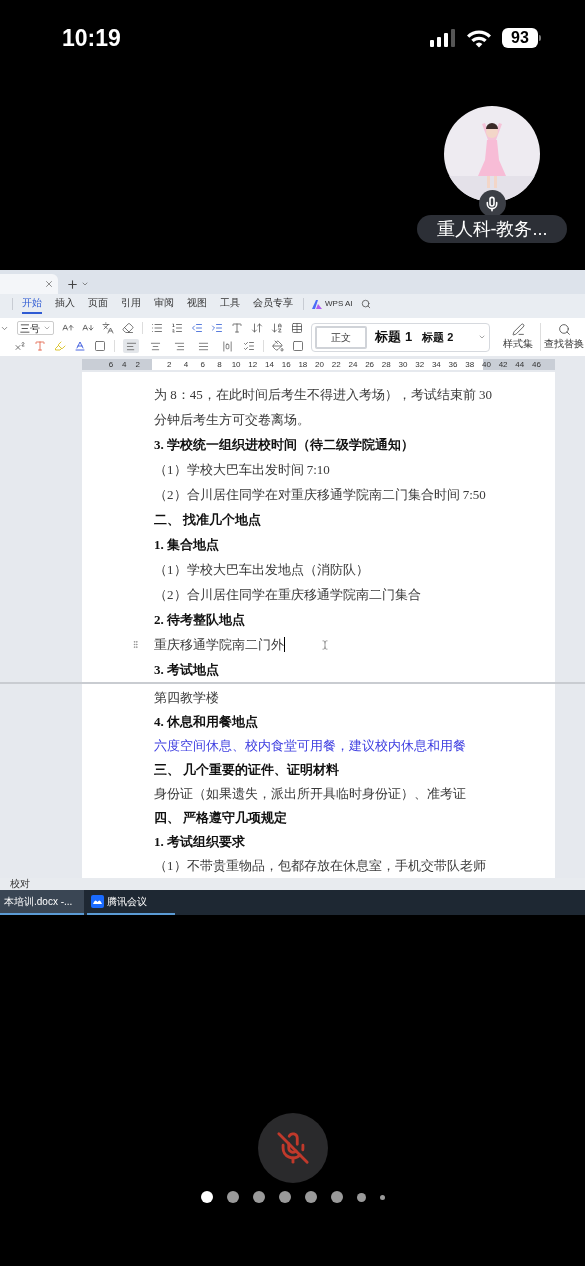 This screenshot has width=585, height=1266. What do you see at coordinates (232, 419) in the screenshot?
I see `document-text: 分钟后考生方可交卷离场。` at bounding box center [232, 419].